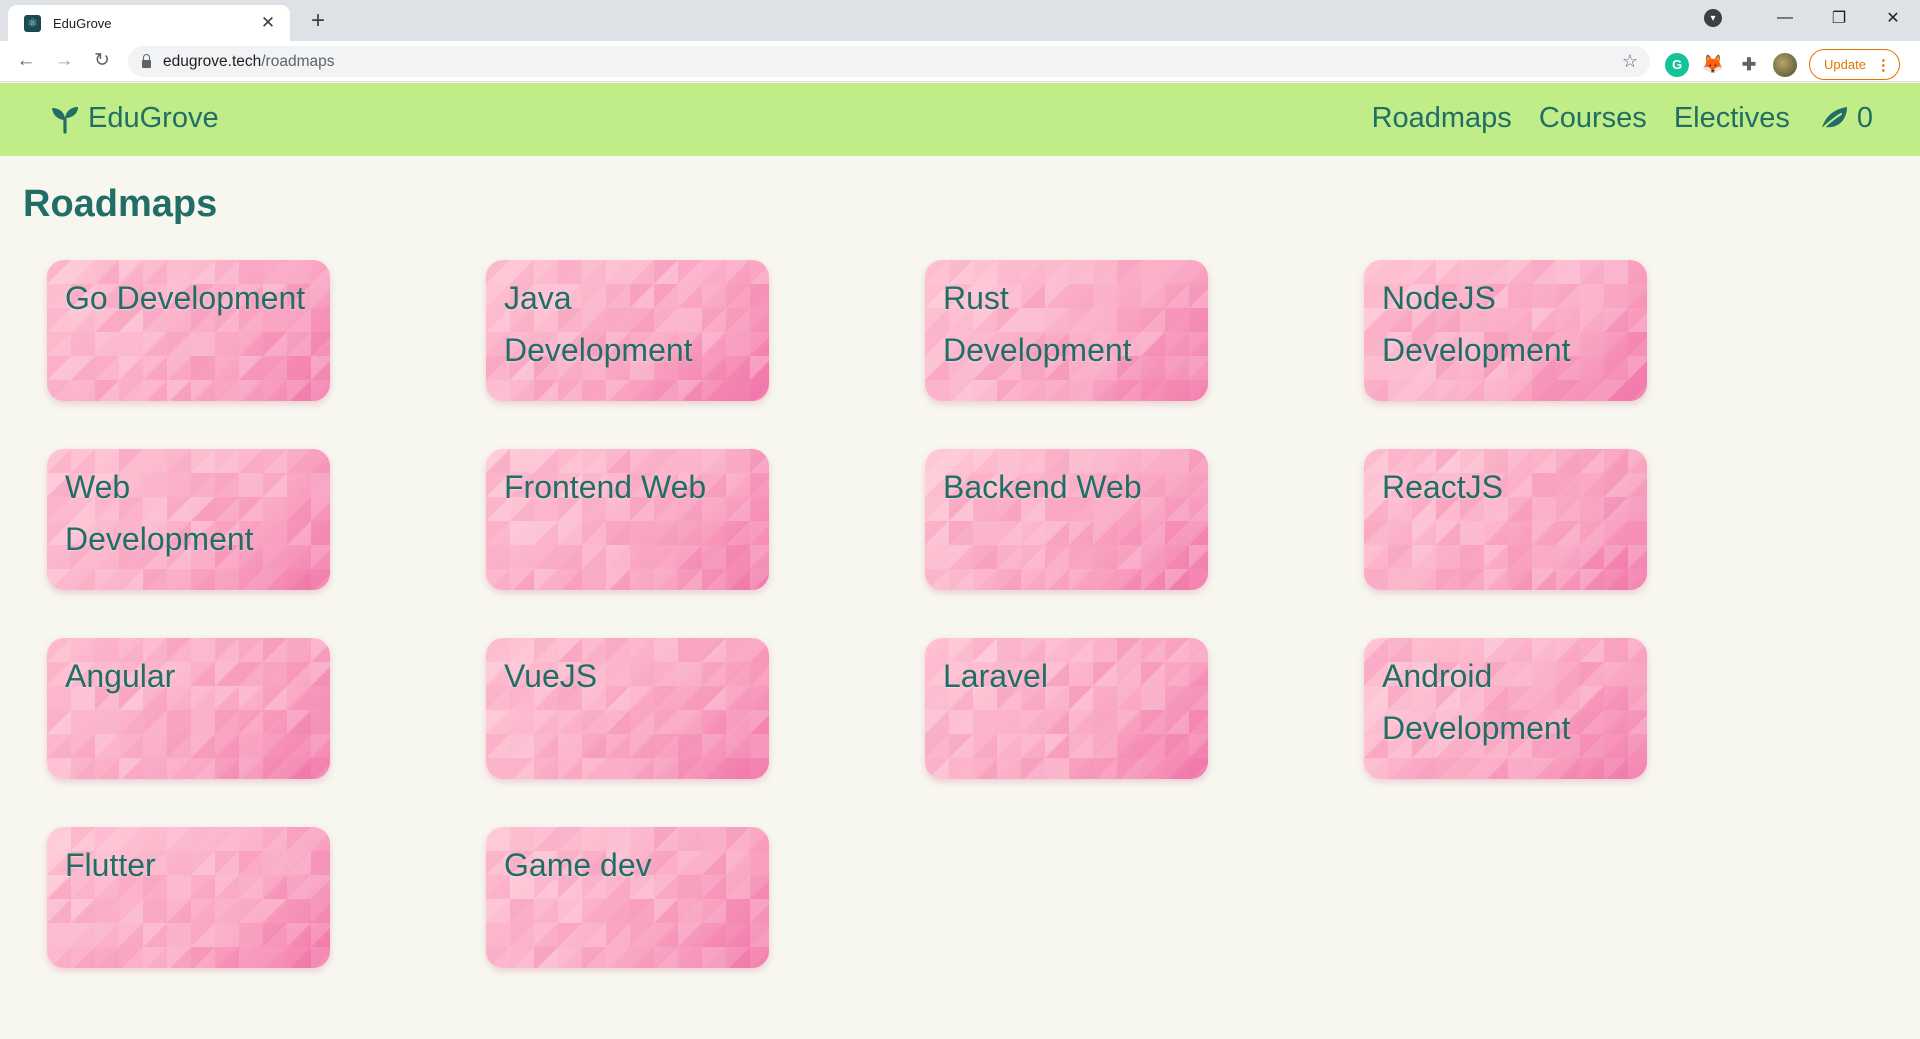 Image resolution: width=1920 pixels, height=1039 pixels. Describe the element at coordinates (26, 61) in the screenshot. I see `back-icon: ←` at that location.